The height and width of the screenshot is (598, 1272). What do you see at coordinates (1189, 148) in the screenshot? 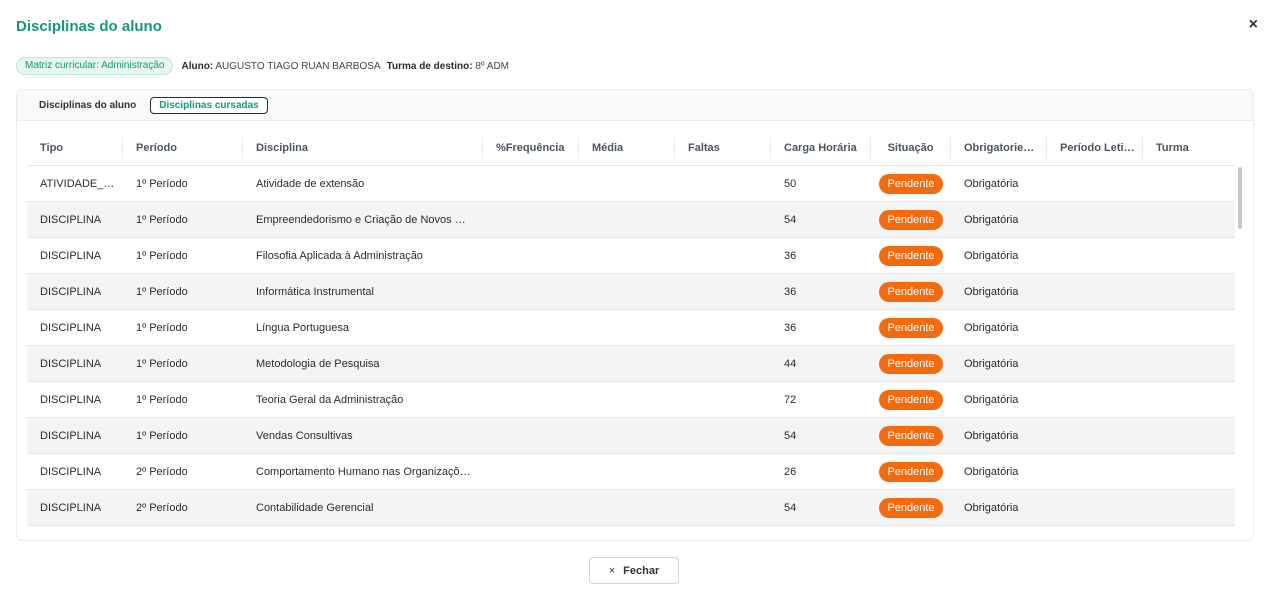
I see `column-header-turma: Turma` at bounding box center [1189, 148].